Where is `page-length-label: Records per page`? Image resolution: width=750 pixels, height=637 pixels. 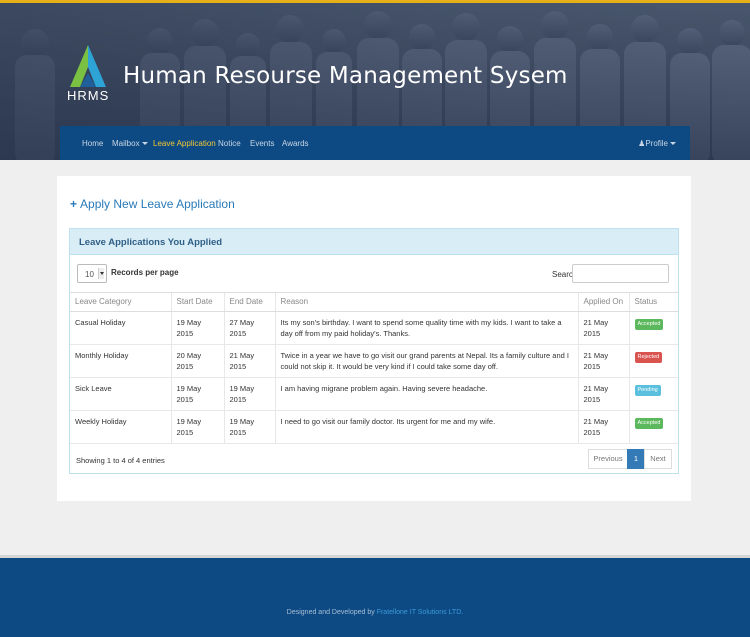
page-length-label: Records per page is located at coordinates (145, 272).